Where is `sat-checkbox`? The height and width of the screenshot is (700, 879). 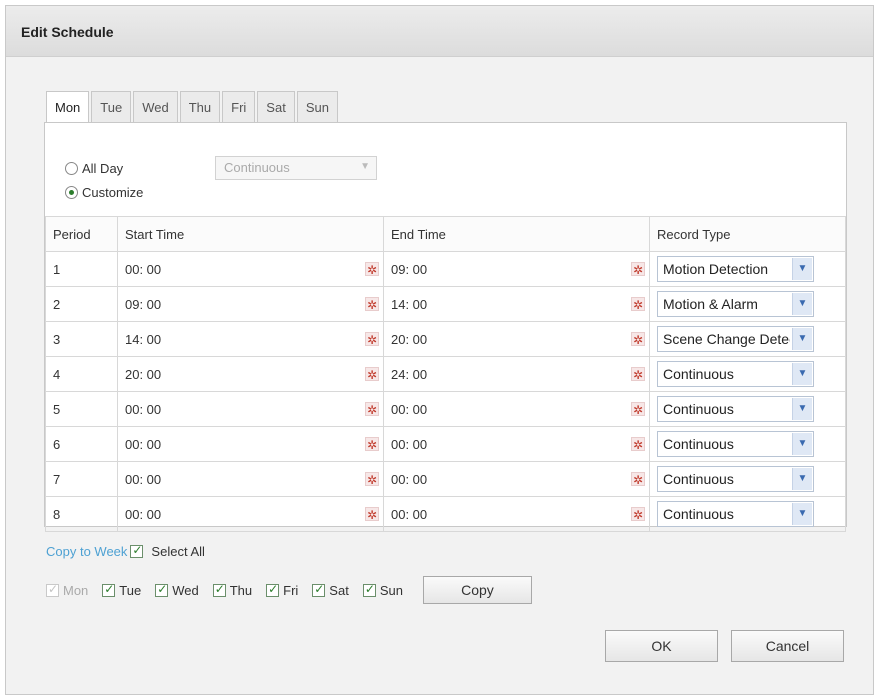
sat-checkbox is located at coordinates (319, 589).